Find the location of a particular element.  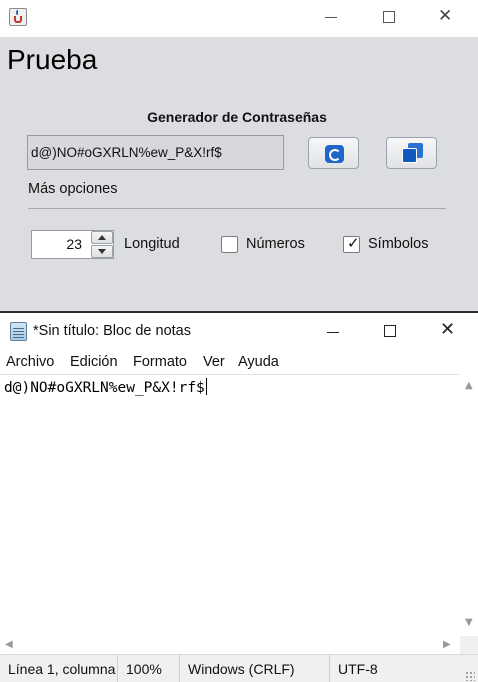

length-spinner: 23 is located at coordinates (72, 244).